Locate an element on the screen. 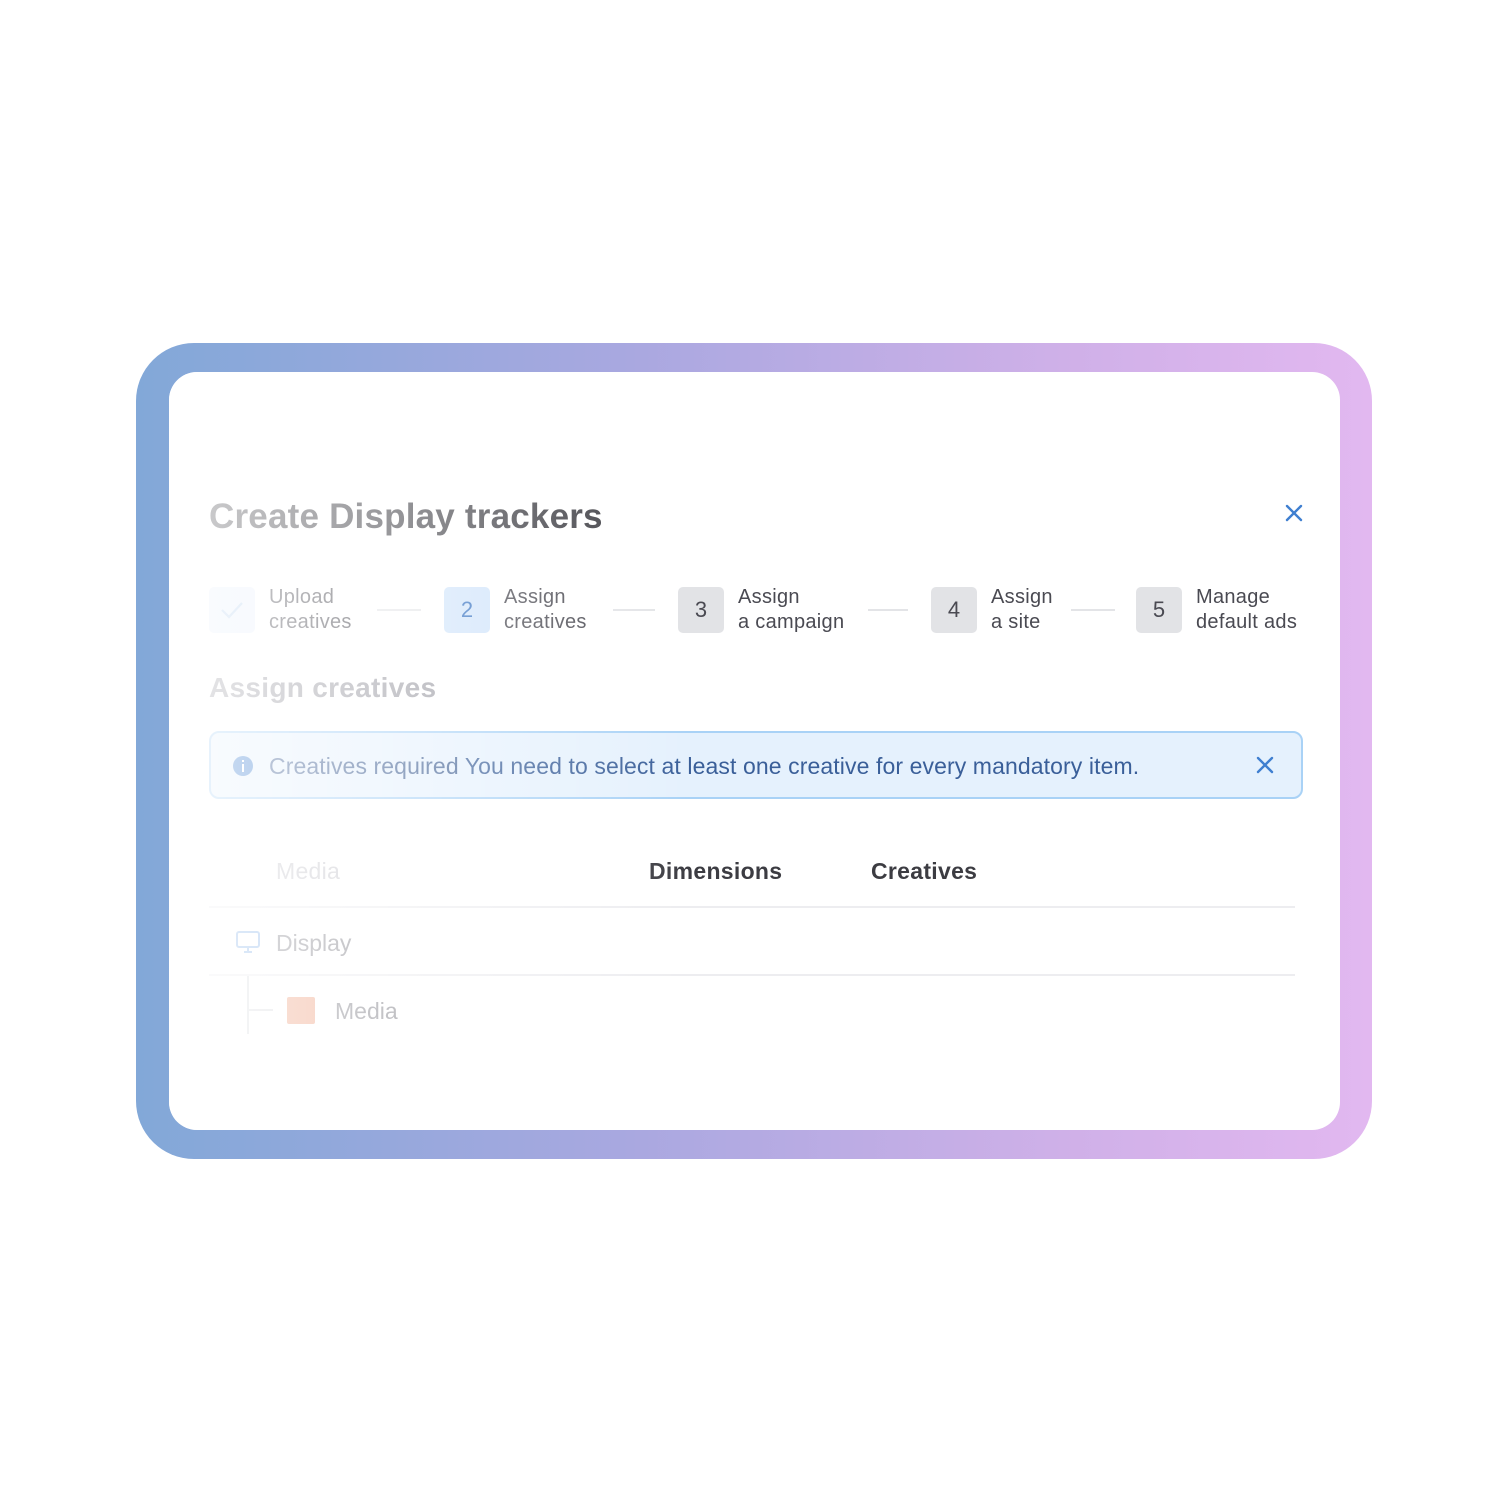 Image resolution: width=1500 pixels, height=1500 pixels. step-upload-creatives: Upload creatives is located at coordinates (280, 610).